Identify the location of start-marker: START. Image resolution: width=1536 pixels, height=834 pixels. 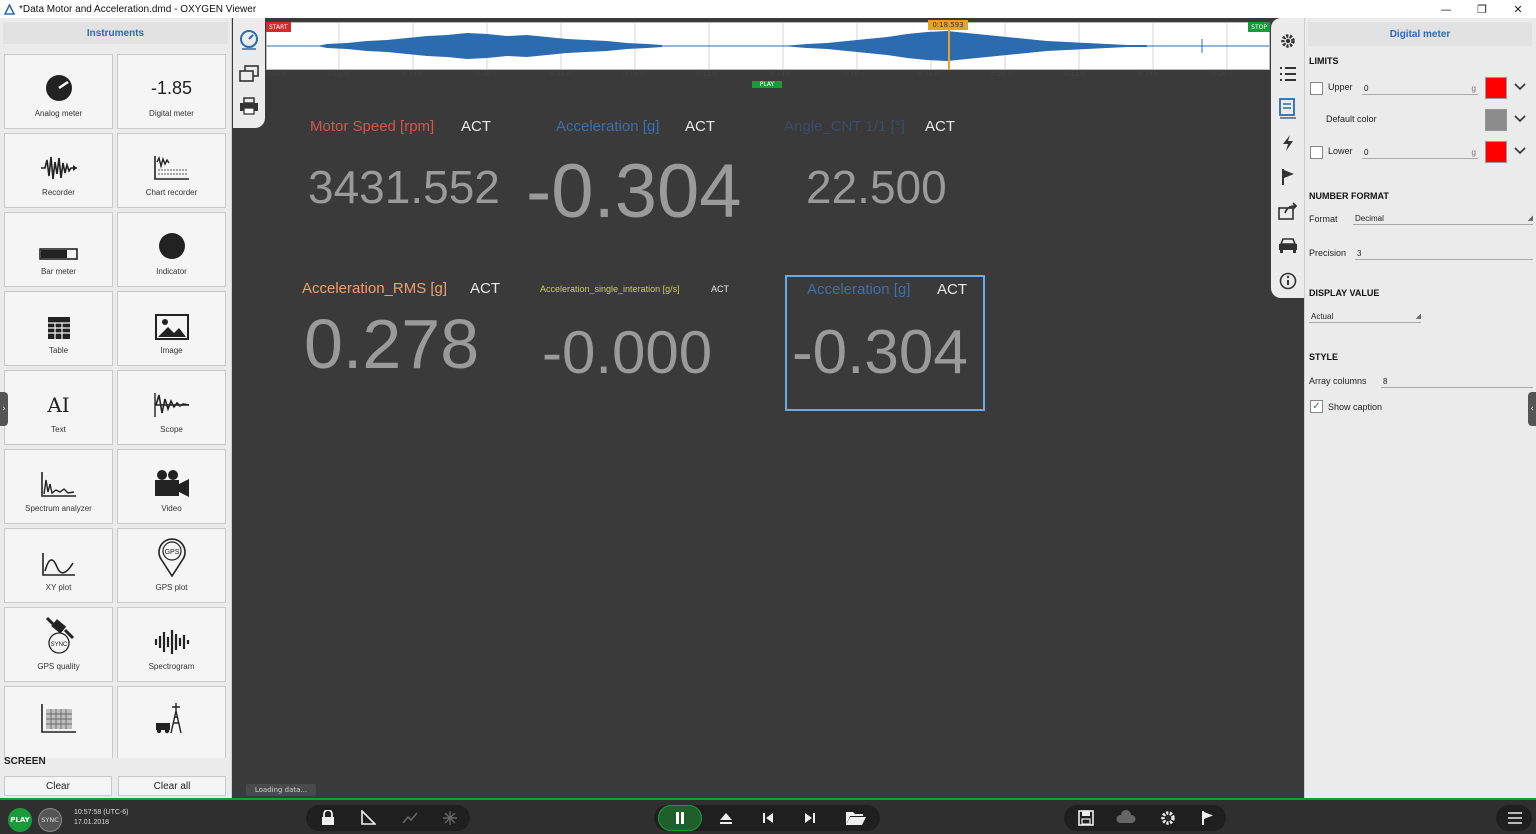
(278, 27).